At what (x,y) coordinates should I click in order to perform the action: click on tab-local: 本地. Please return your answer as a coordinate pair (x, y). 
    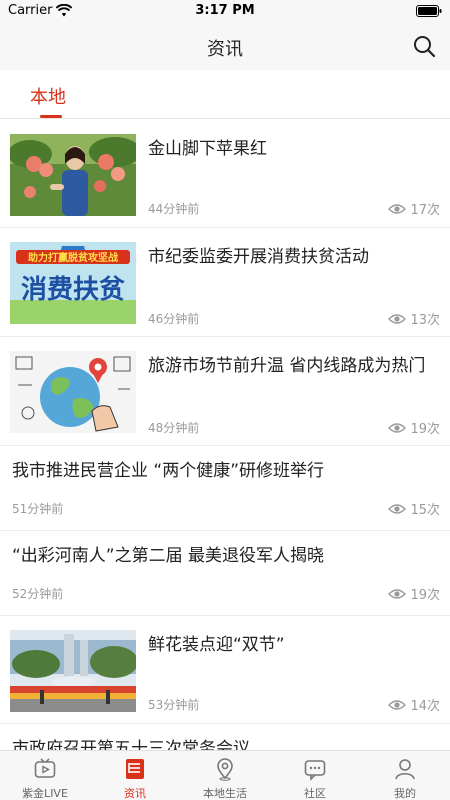
    Looking at the image, I should click on (48, 96).